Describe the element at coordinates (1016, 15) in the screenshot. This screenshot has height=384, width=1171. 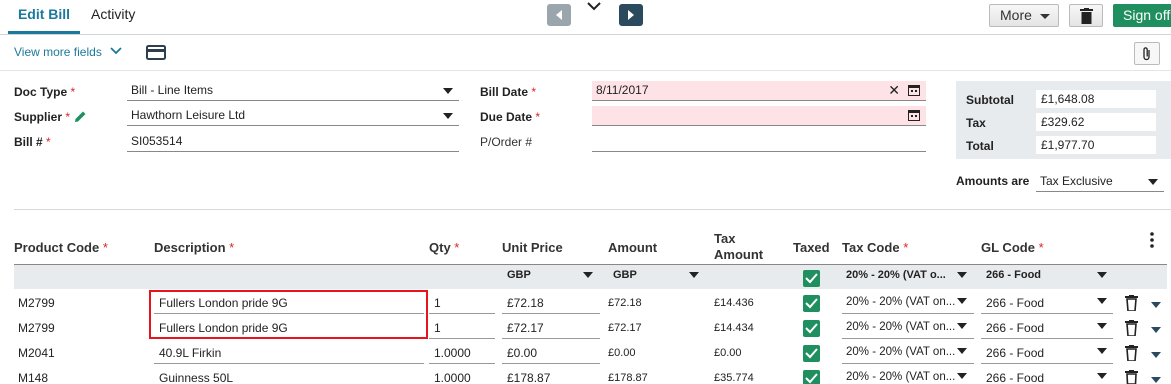
I see `more-button-label: More` at that location.